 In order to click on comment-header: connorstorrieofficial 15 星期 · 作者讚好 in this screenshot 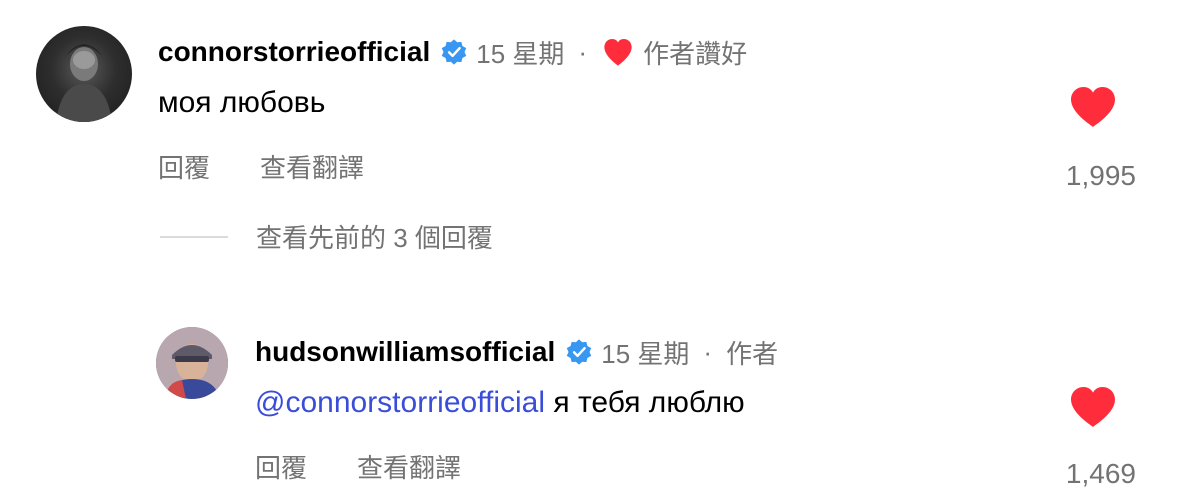, I will do `click(452, 52)`.